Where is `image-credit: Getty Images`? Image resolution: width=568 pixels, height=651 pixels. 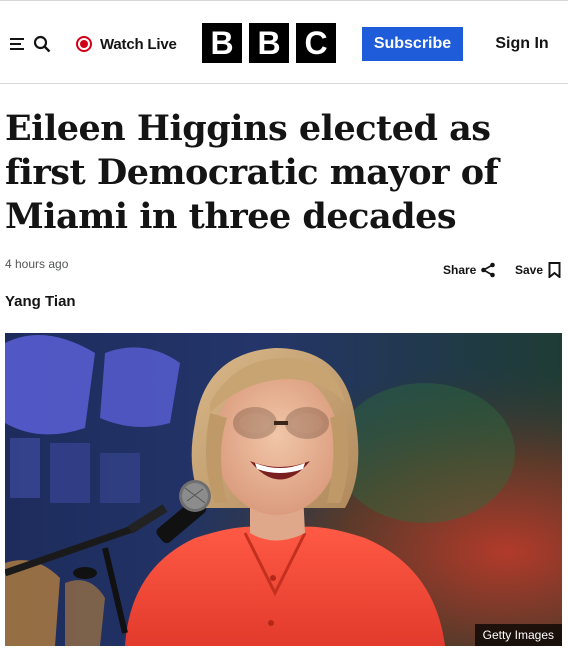
image-credit: Getty Images is located at coordinates (518, 635).